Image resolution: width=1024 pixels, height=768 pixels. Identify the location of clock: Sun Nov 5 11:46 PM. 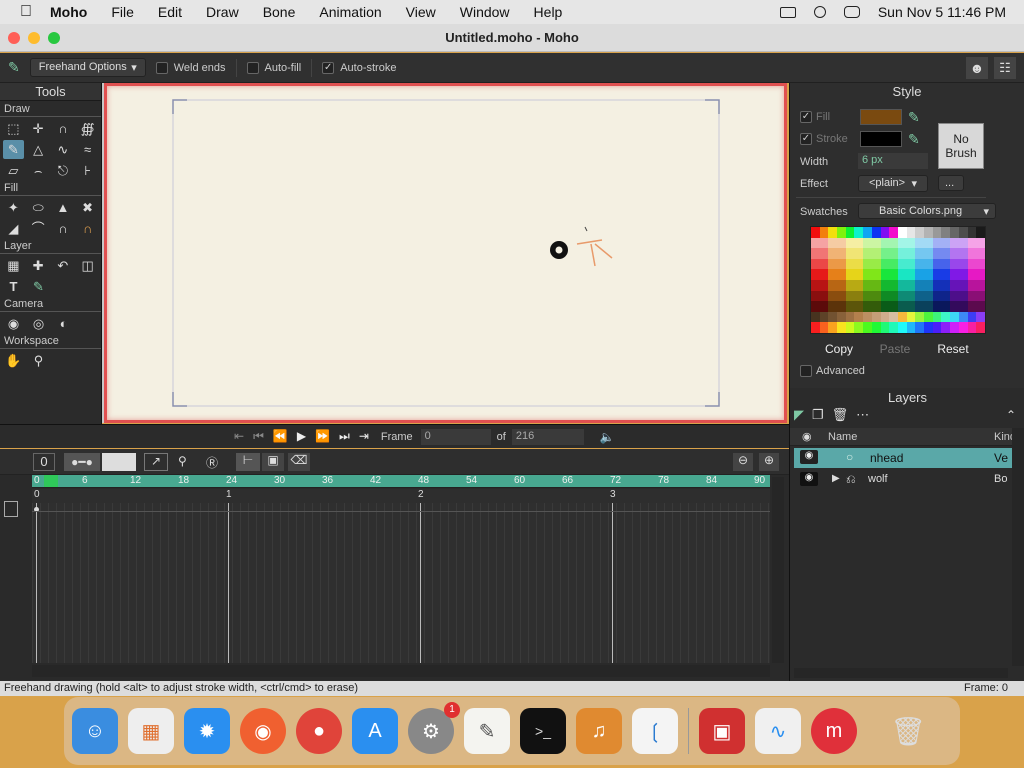
(942, 12).